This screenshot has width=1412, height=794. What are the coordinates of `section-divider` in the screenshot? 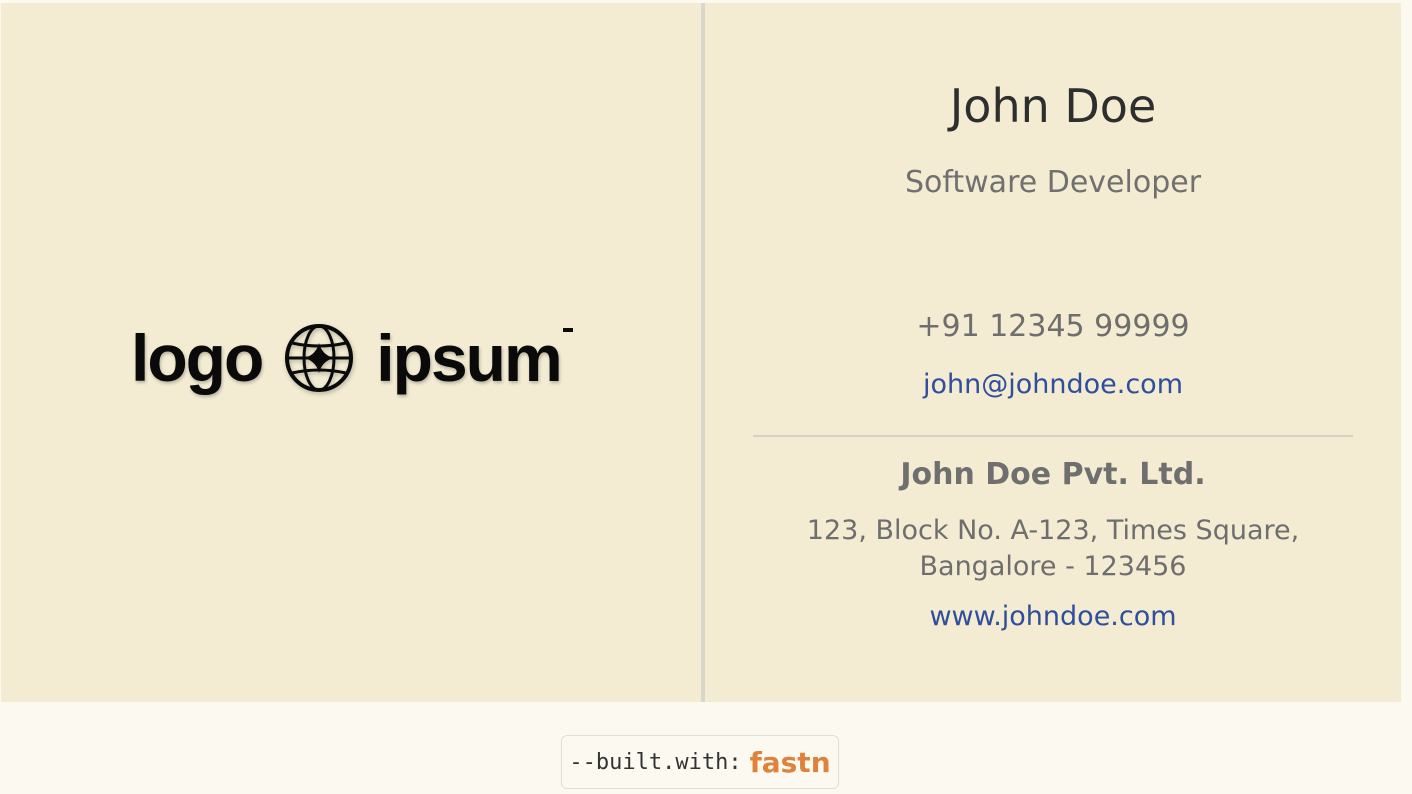 It's located at (1053, 436).